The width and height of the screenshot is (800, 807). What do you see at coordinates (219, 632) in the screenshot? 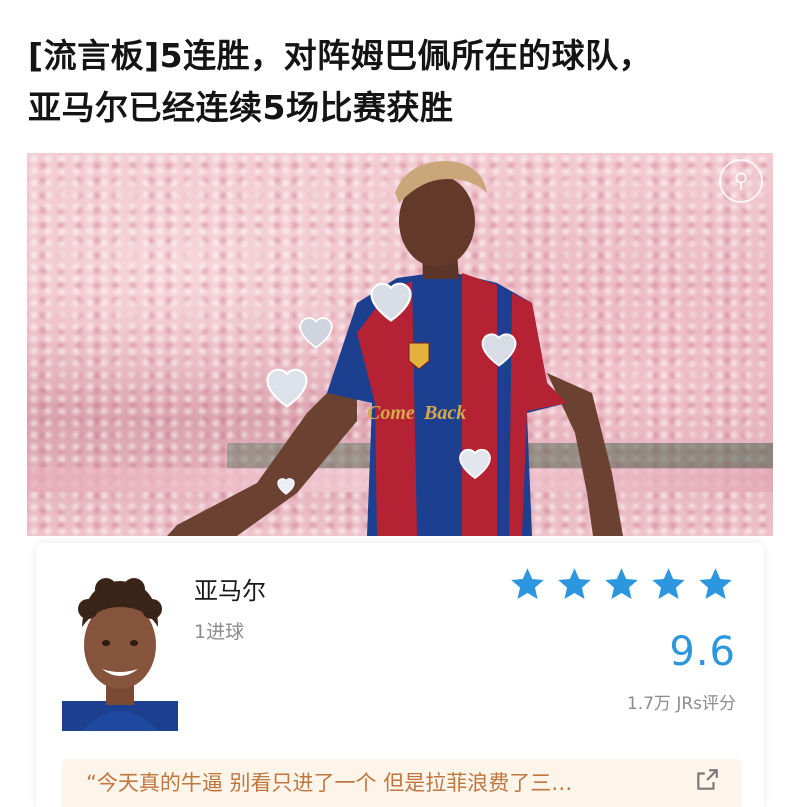
I see `player-stat: 1进球` at bounding box center [219, 632].